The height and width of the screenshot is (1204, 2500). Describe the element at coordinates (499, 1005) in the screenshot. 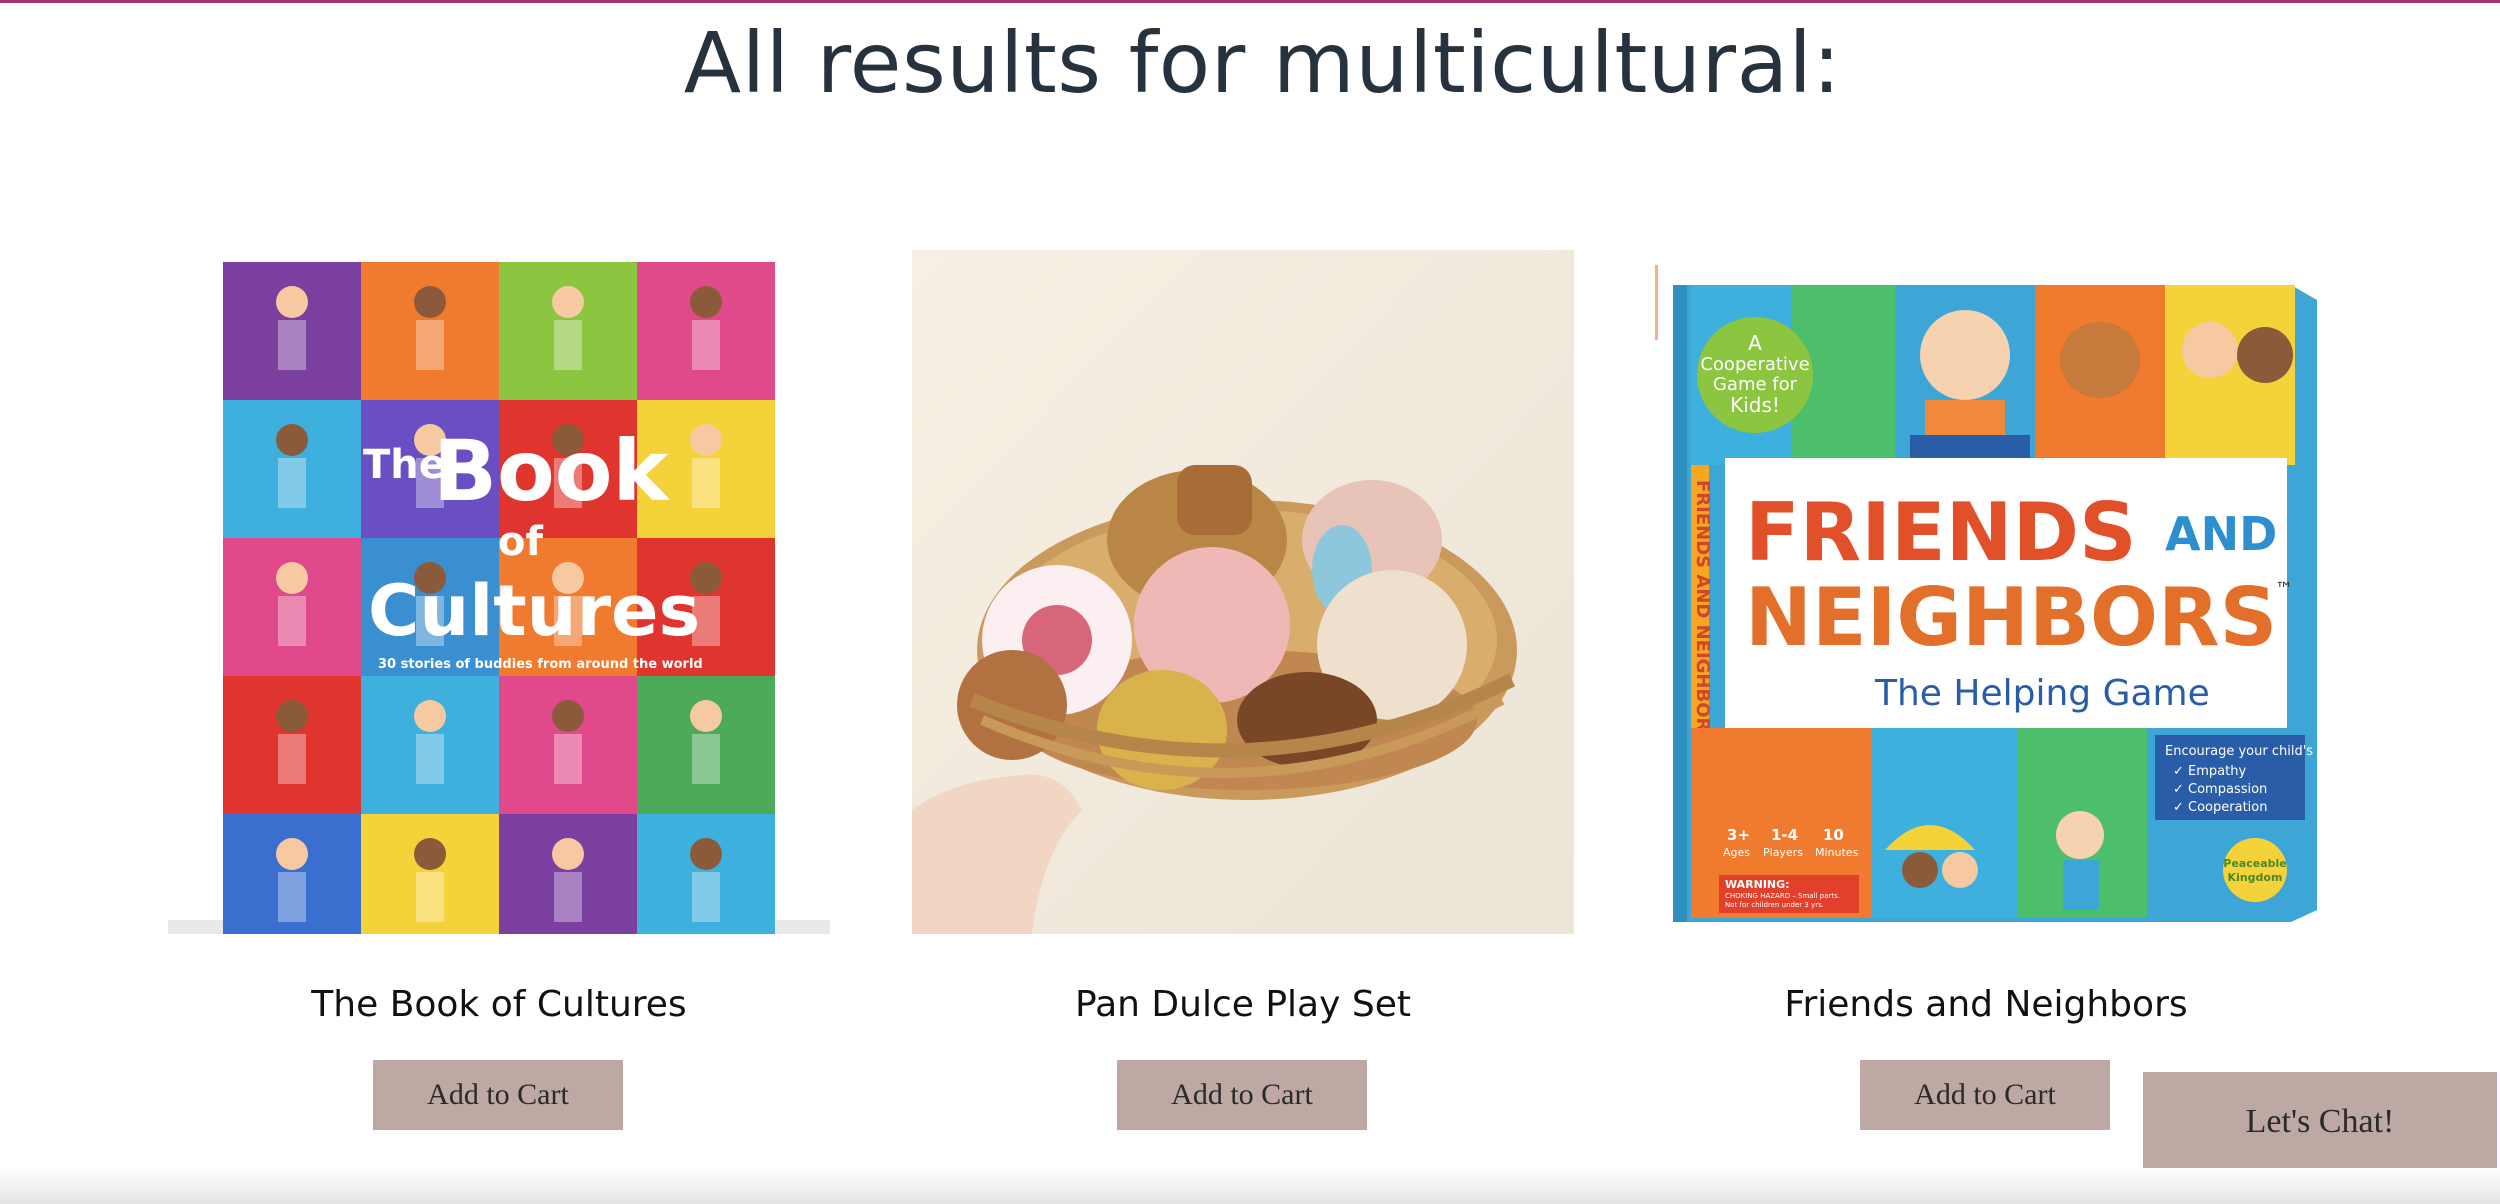

I see `product-title: The Book of Cultures` at that location.